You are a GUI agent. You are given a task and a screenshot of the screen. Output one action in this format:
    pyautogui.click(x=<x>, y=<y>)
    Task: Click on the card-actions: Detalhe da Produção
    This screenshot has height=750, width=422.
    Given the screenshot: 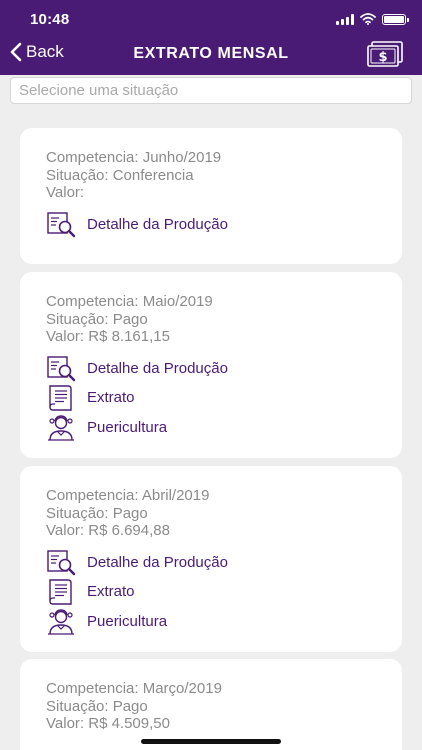 What is the action you would take?
    pyautogui.click(x=211, y=225)
    